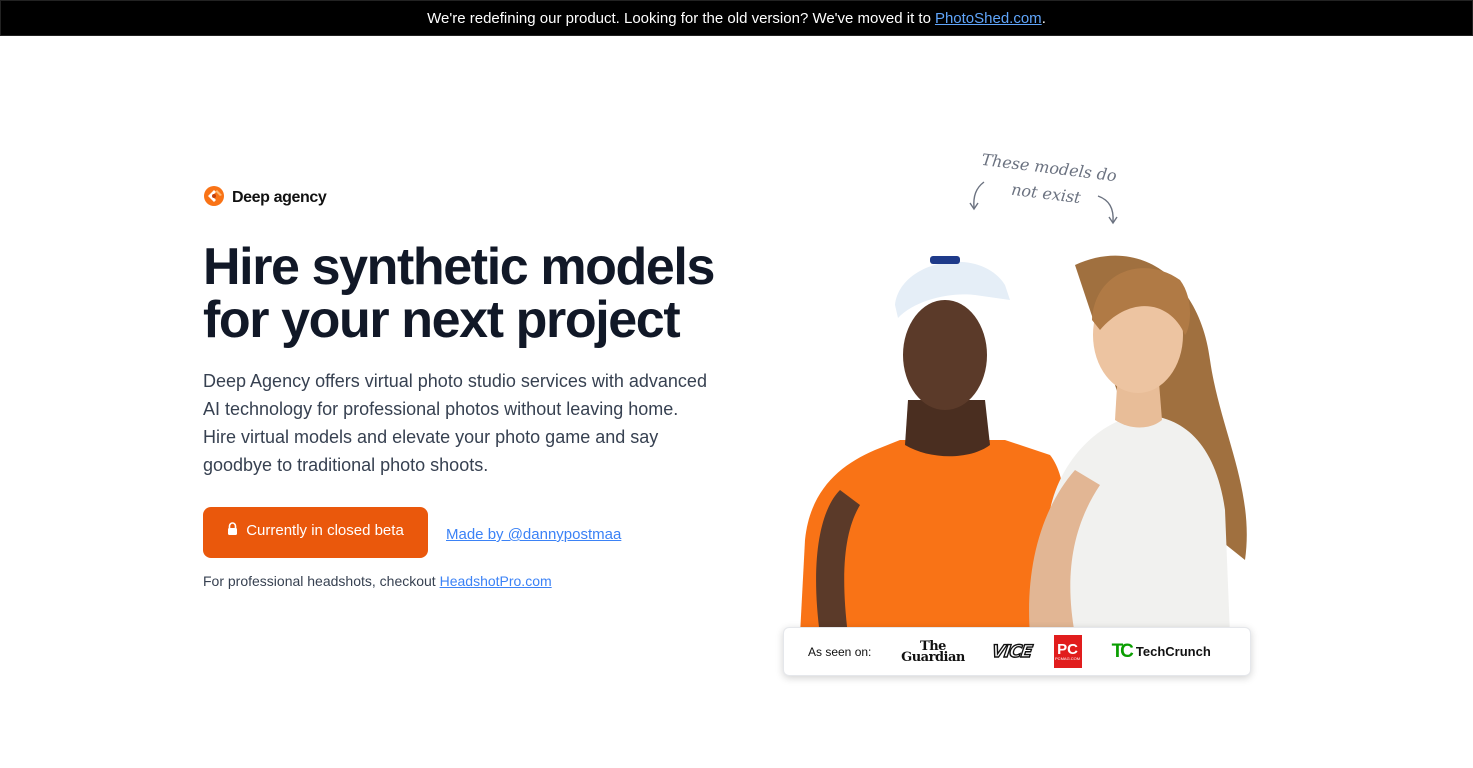 This screenshot has height=768, width=1473. I want to click on made-by-link: Made by @dannypostmaa, so click(533, 534).